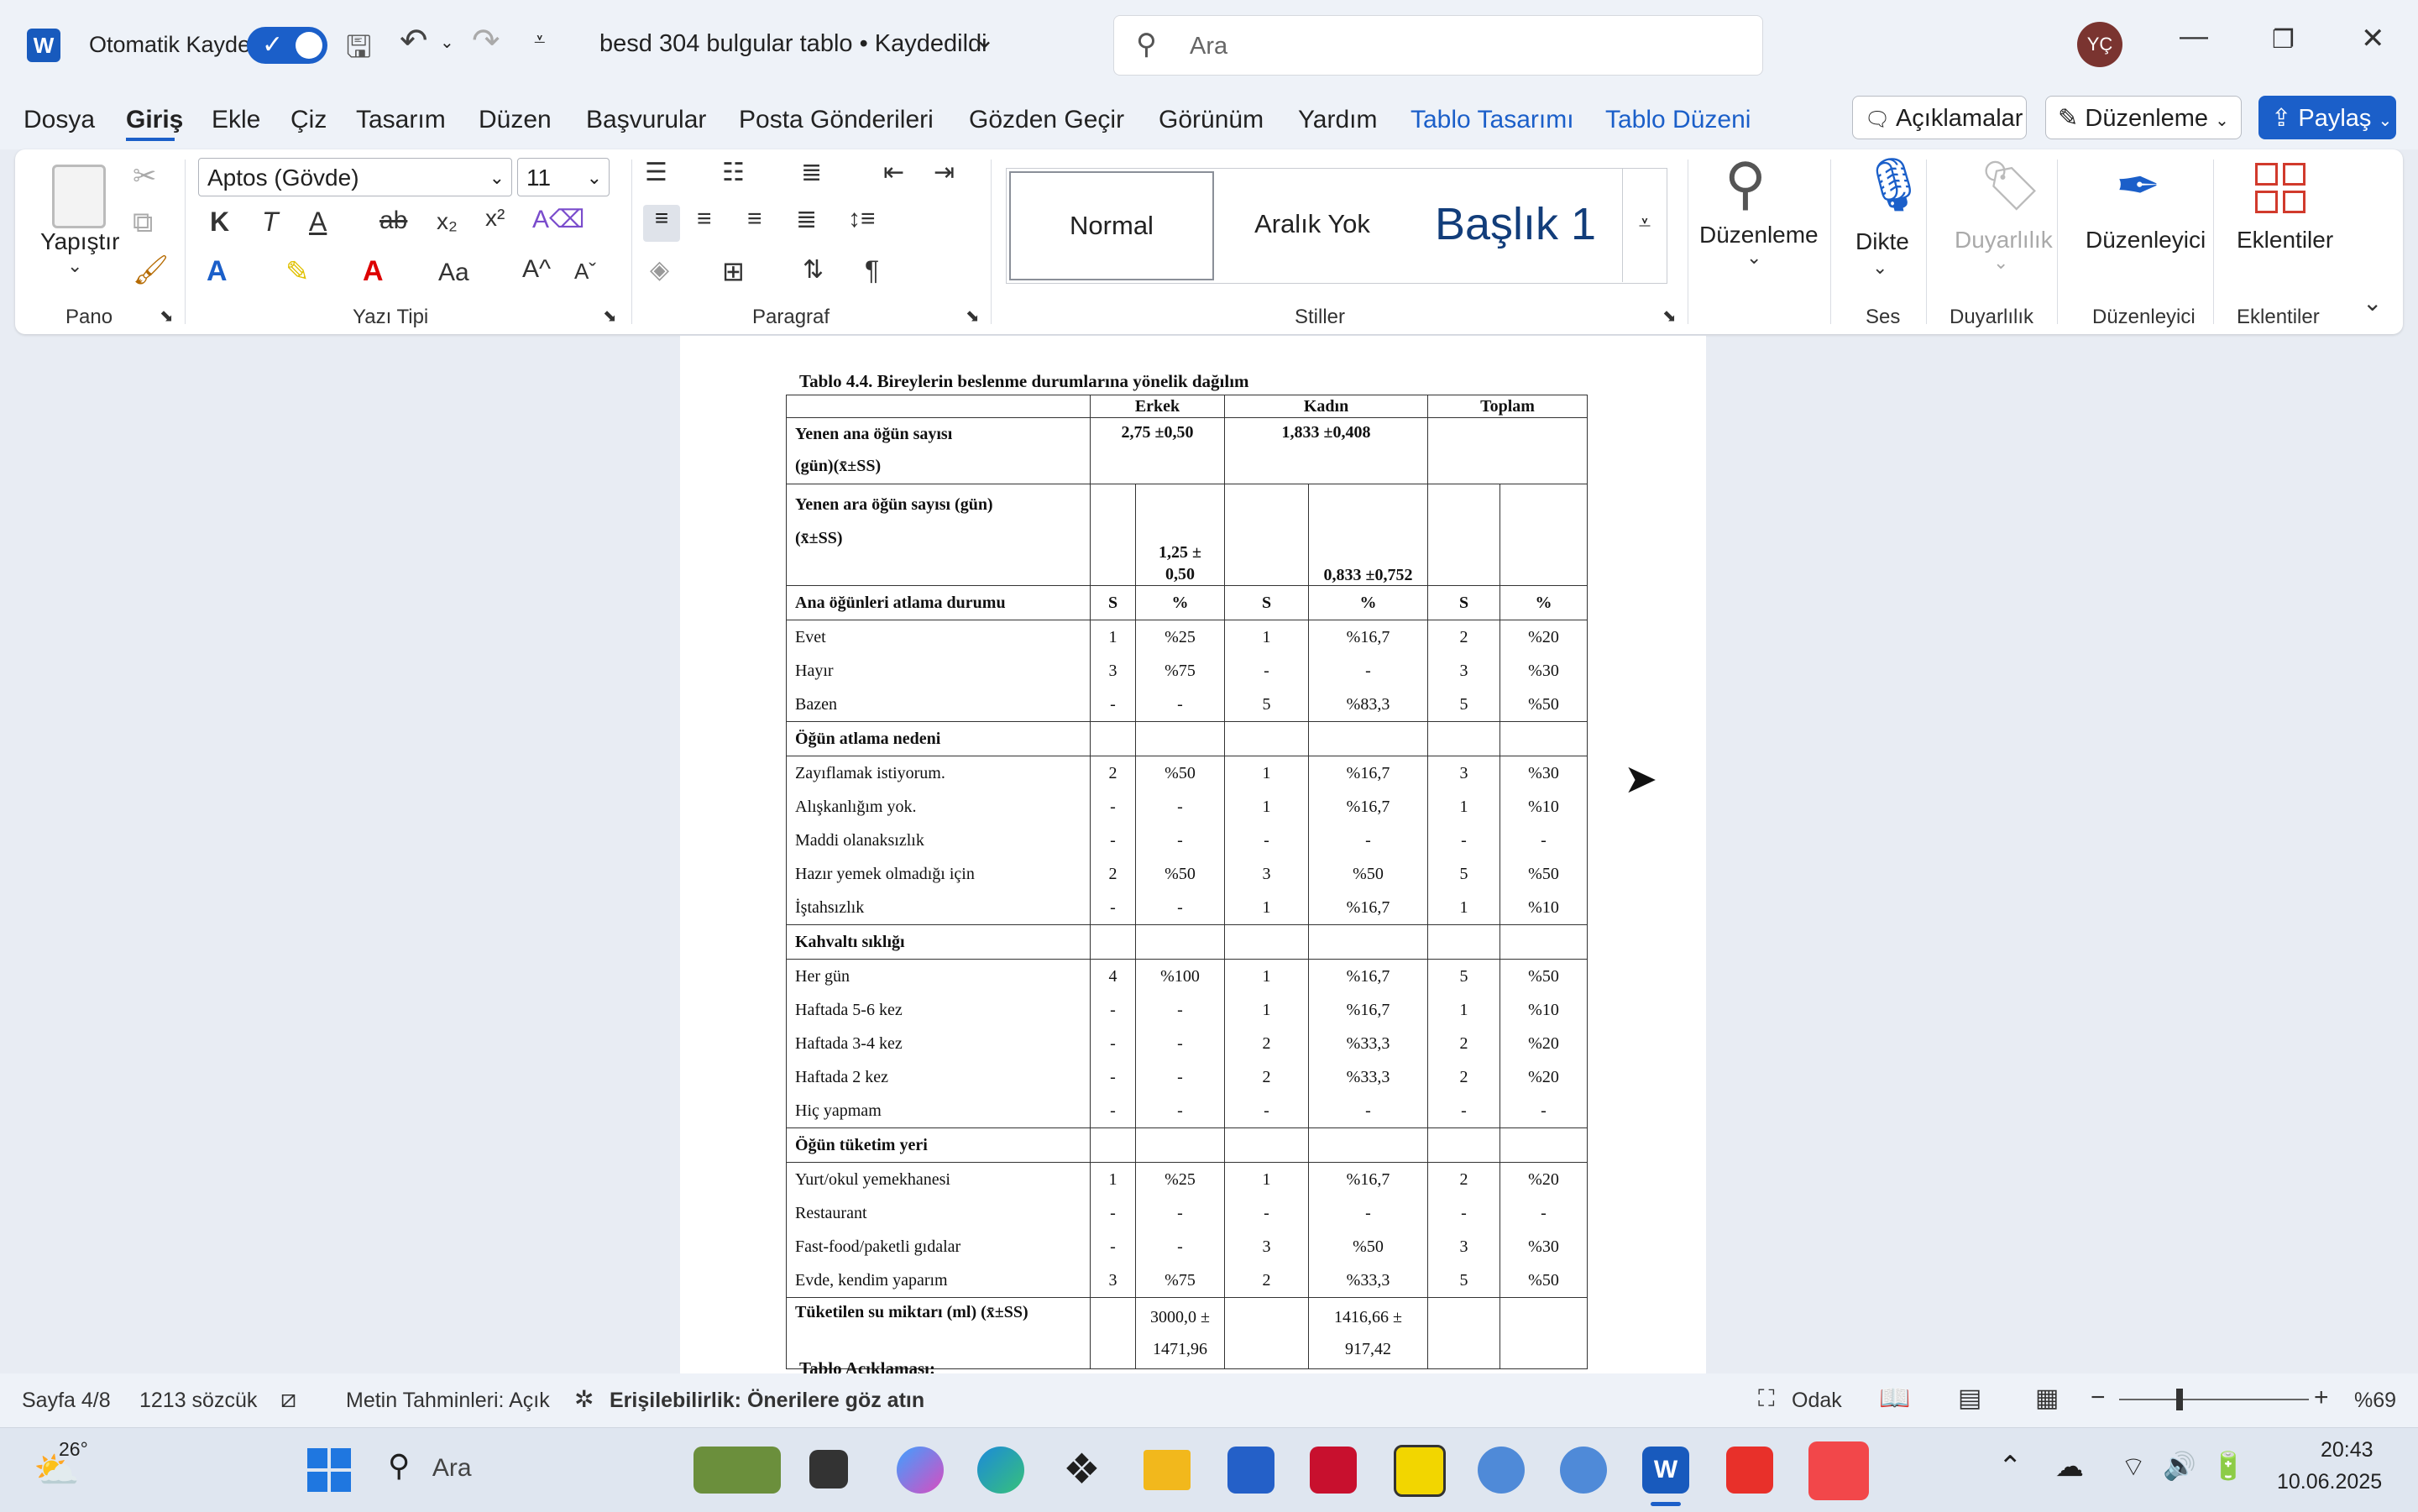 The width and height of the screenshot is (2418, 1512). What do you see at coordinates (1046, 120) in the screenshot?
I see `tab-review: Gözden Geçir` at bounding box center [1046, 120].